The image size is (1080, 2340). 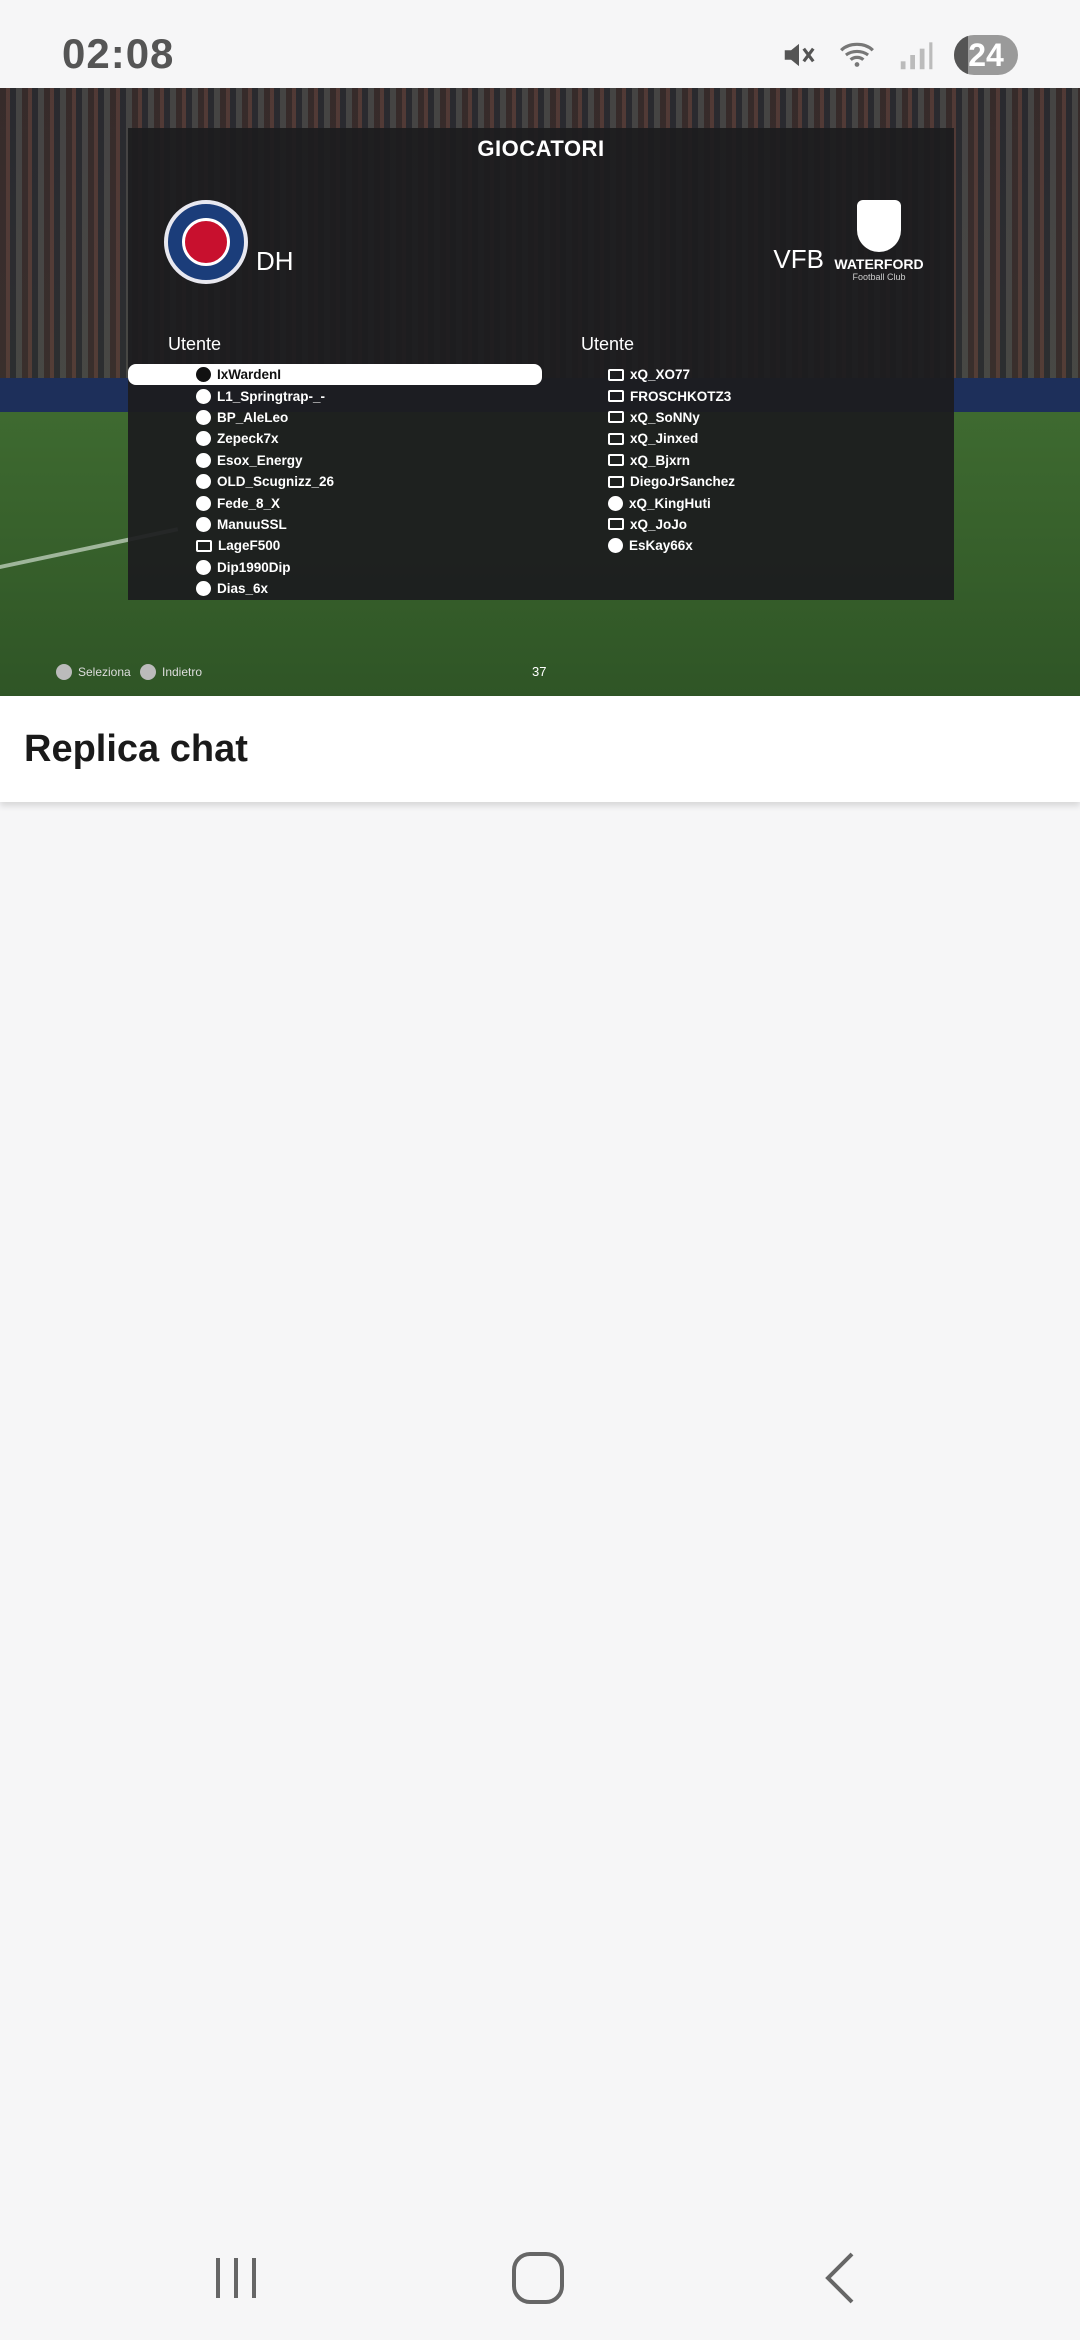 I want to click on psg-crest-icon, so click(x=206, y=242).